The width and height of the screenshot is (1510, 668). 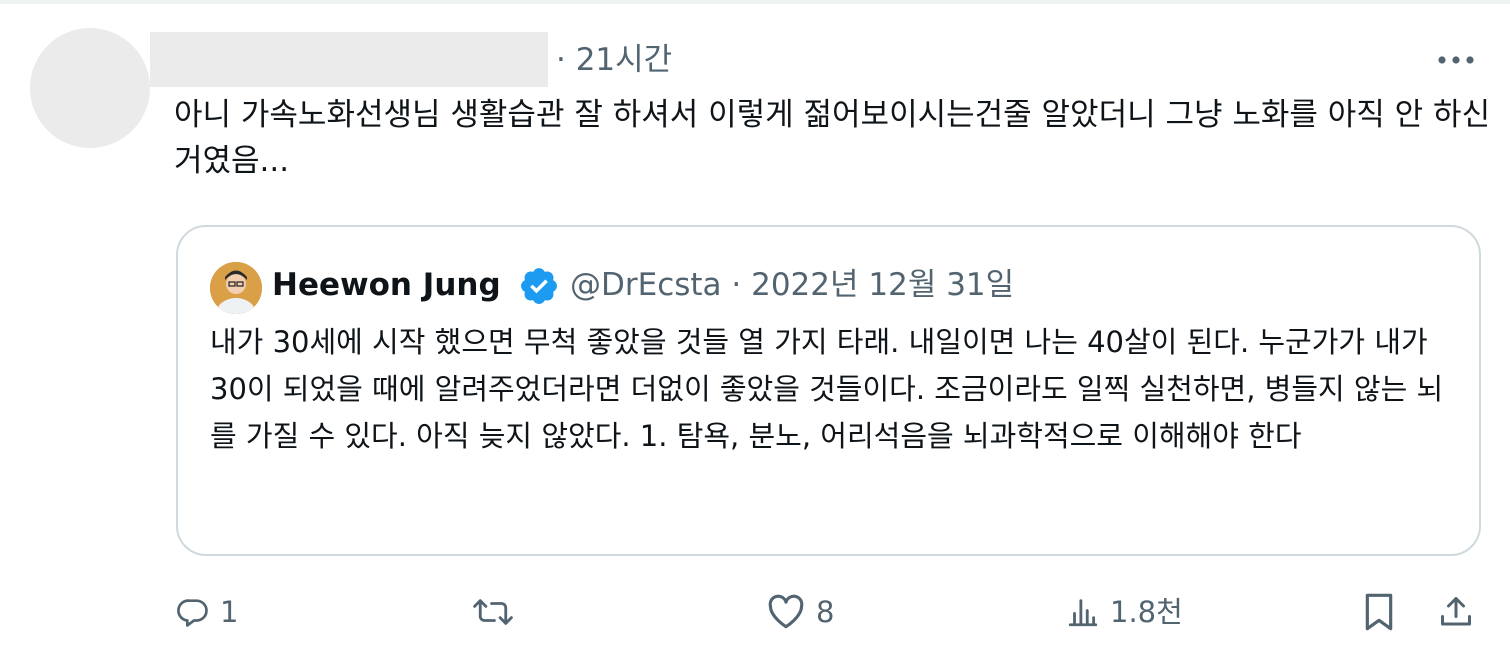 I want to click on tweet-timestamp: · 21시간, so click(x=614, y=60).